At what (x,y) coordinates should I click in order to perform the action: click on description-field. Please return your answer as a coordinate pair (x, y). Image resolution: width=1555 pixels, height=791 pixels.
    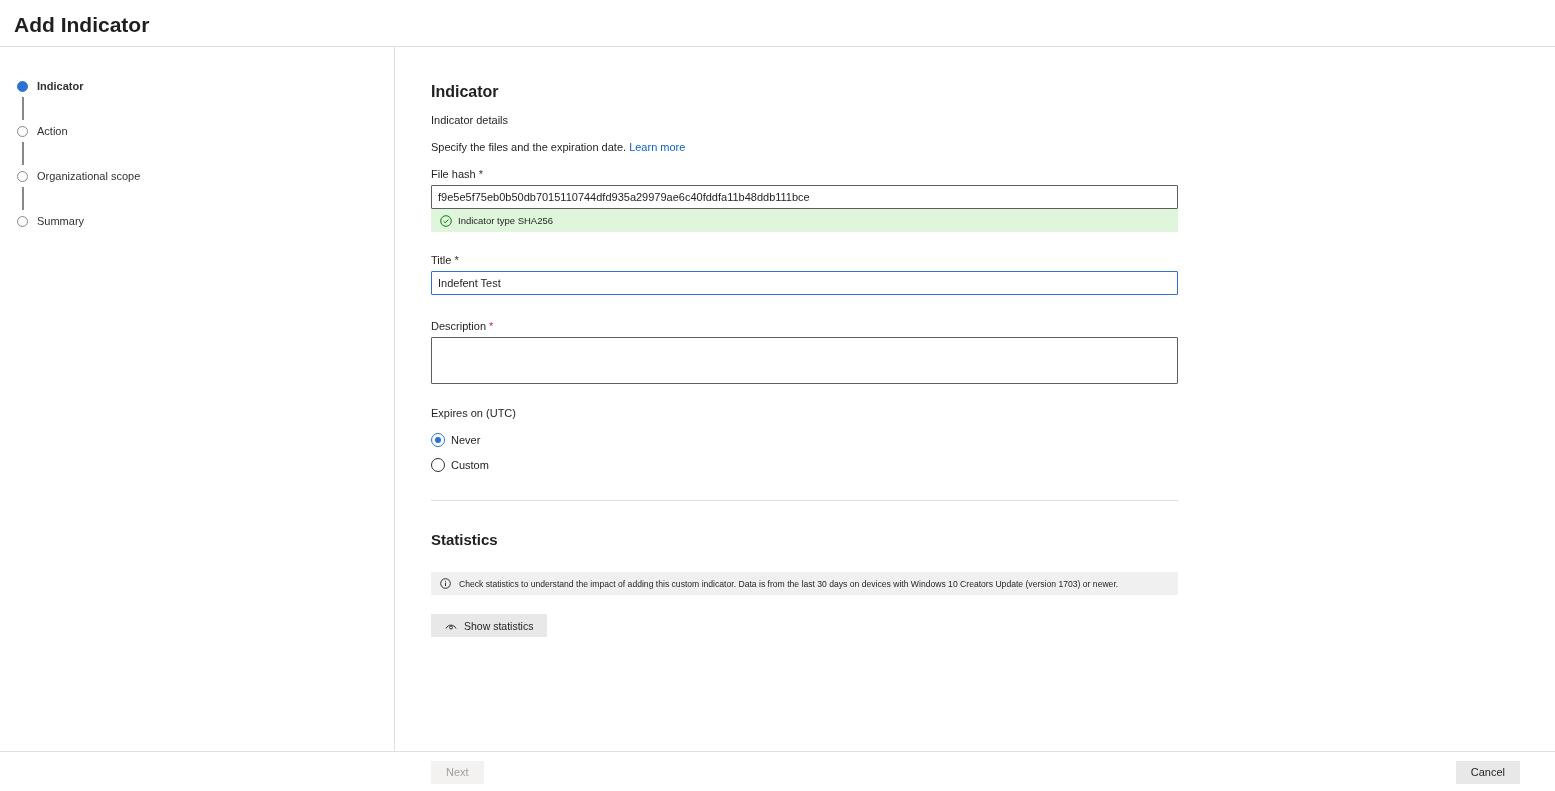
    Looking at the image, I should click on (804, 360).